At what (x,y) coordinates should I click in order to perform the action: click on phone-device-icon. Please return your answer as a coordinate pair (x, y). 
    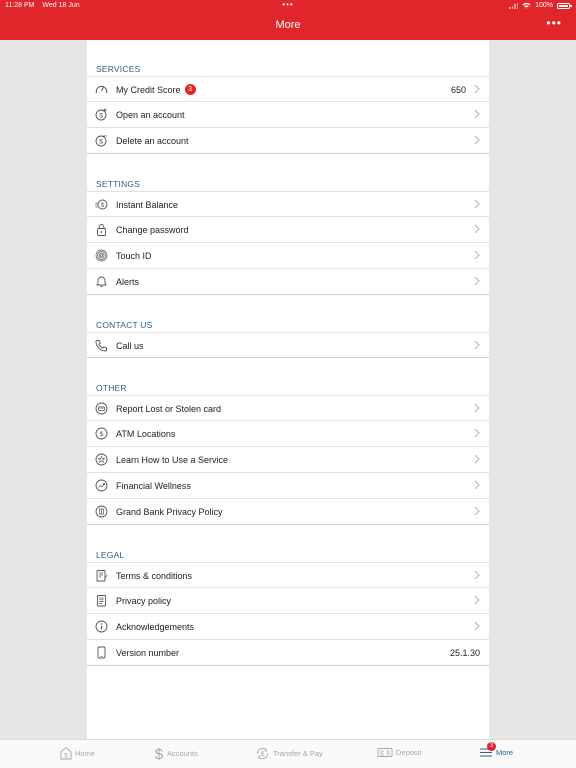
    Looking at the image, I should click on (101, 652).